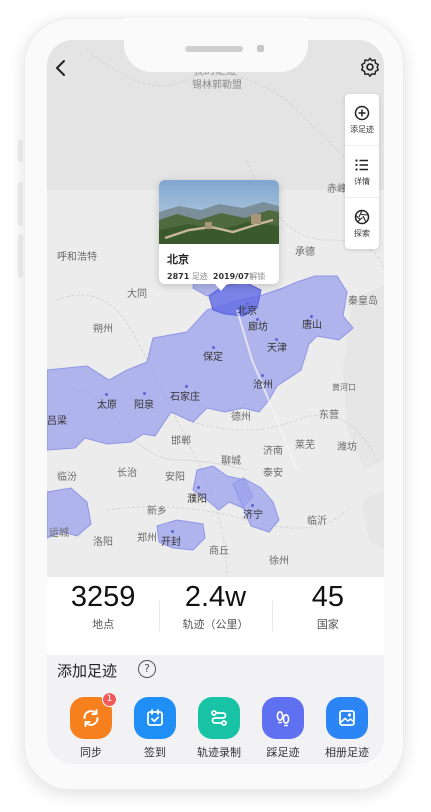  Describe the element at coordinates (103, 616) in the screenshot. I see `stat-places: 3259 地点` at that location.